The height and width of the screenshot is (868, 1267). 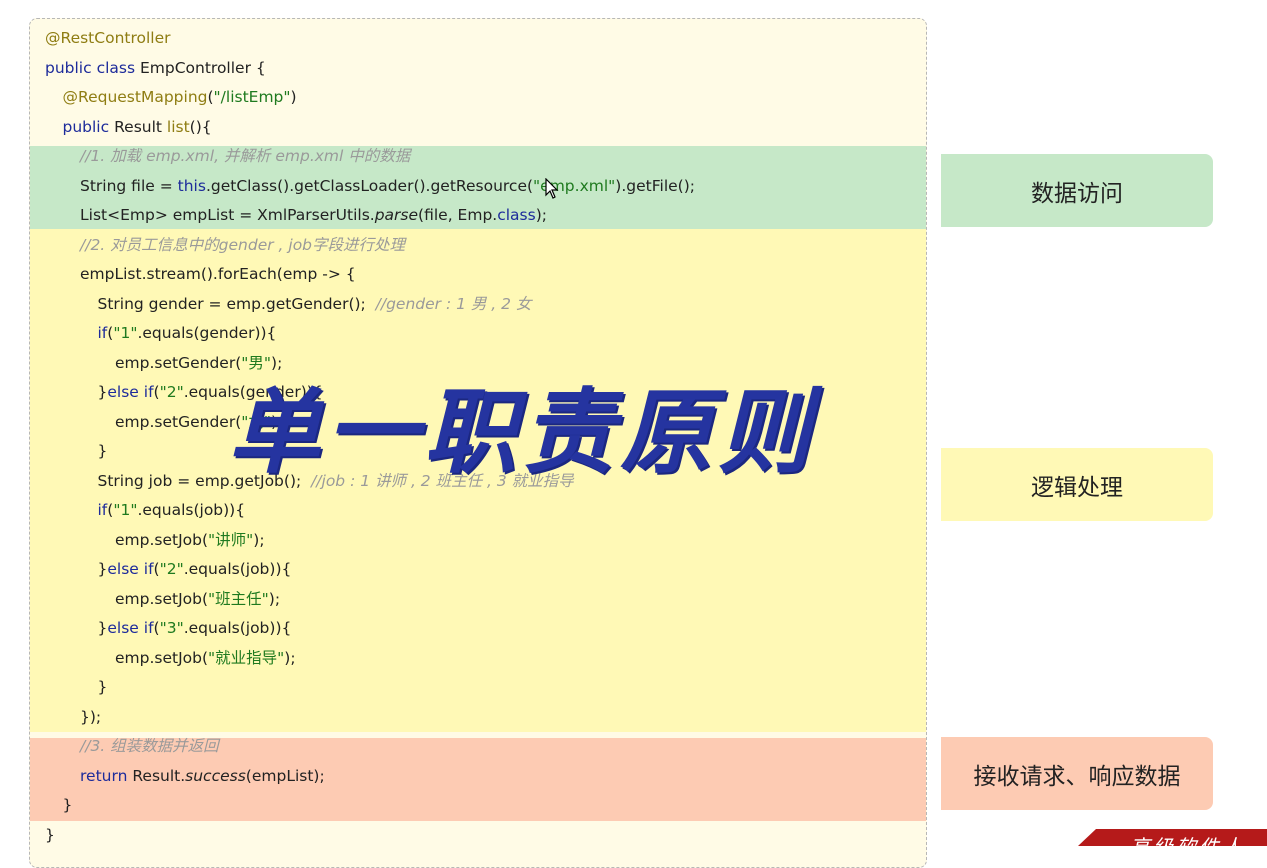 I want to click on code-token: (empList);, so click(x=285, y=775).